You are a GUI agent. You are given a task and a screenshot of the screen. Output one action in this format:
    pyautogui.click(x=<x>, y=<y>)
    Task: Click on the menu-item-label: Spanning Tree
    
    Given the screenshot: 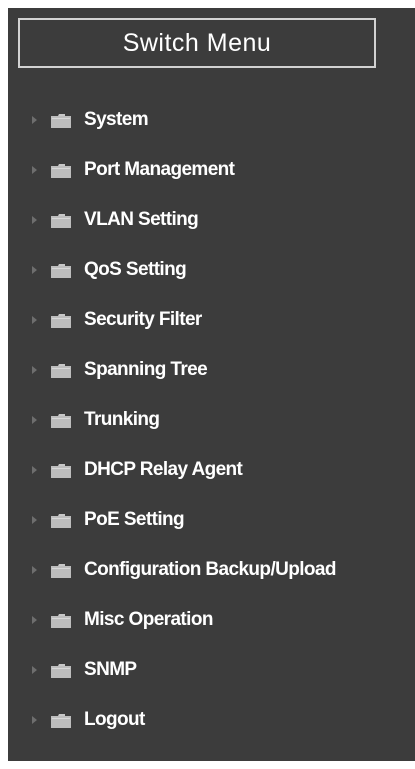 What is the action you would take?
    pyautogui.click(x=146, y=370)
    